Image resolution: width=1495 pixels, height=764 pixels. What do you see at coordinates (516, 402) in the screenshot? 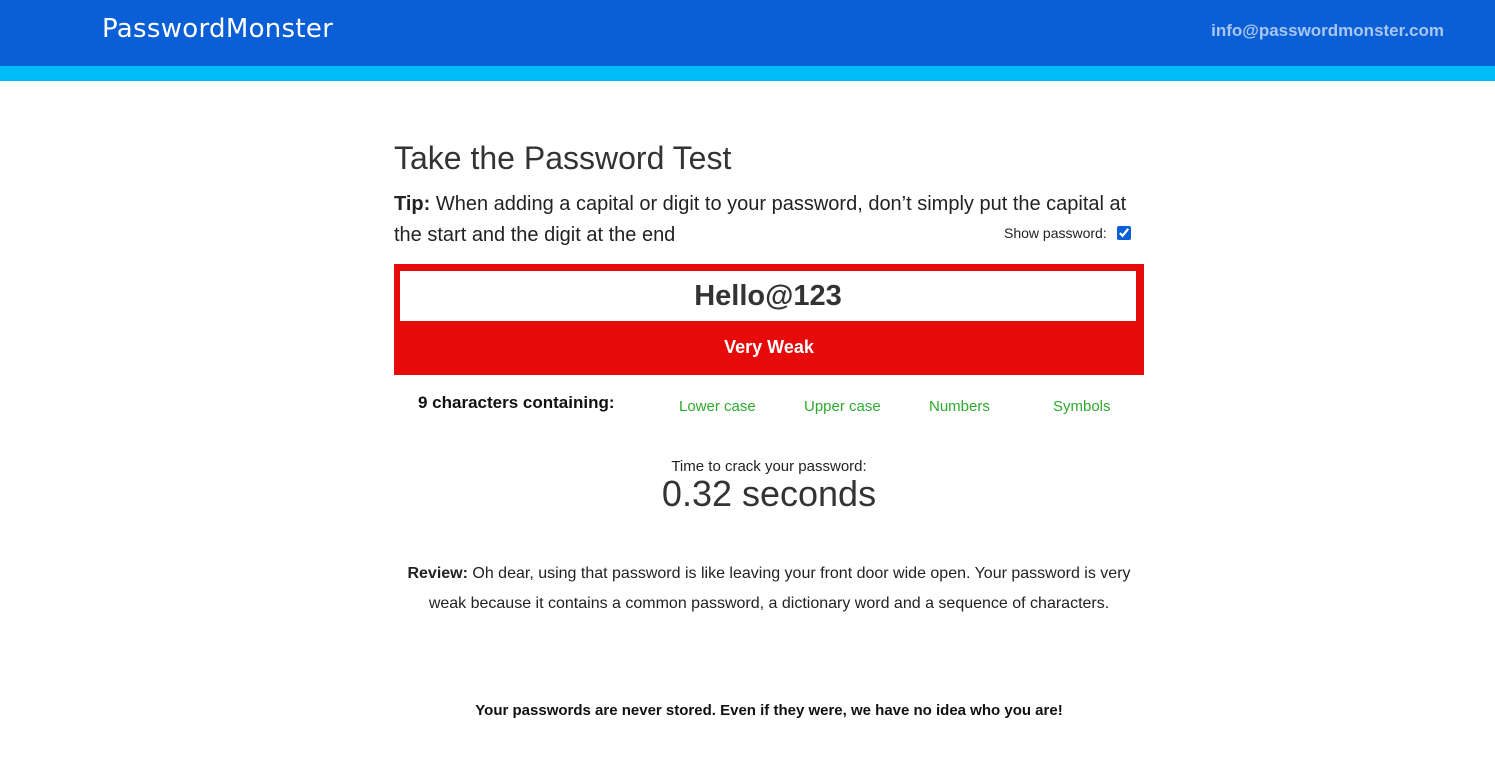
I see `character-count-summary: 9 characters containing:` at bounding box center [516, 402].